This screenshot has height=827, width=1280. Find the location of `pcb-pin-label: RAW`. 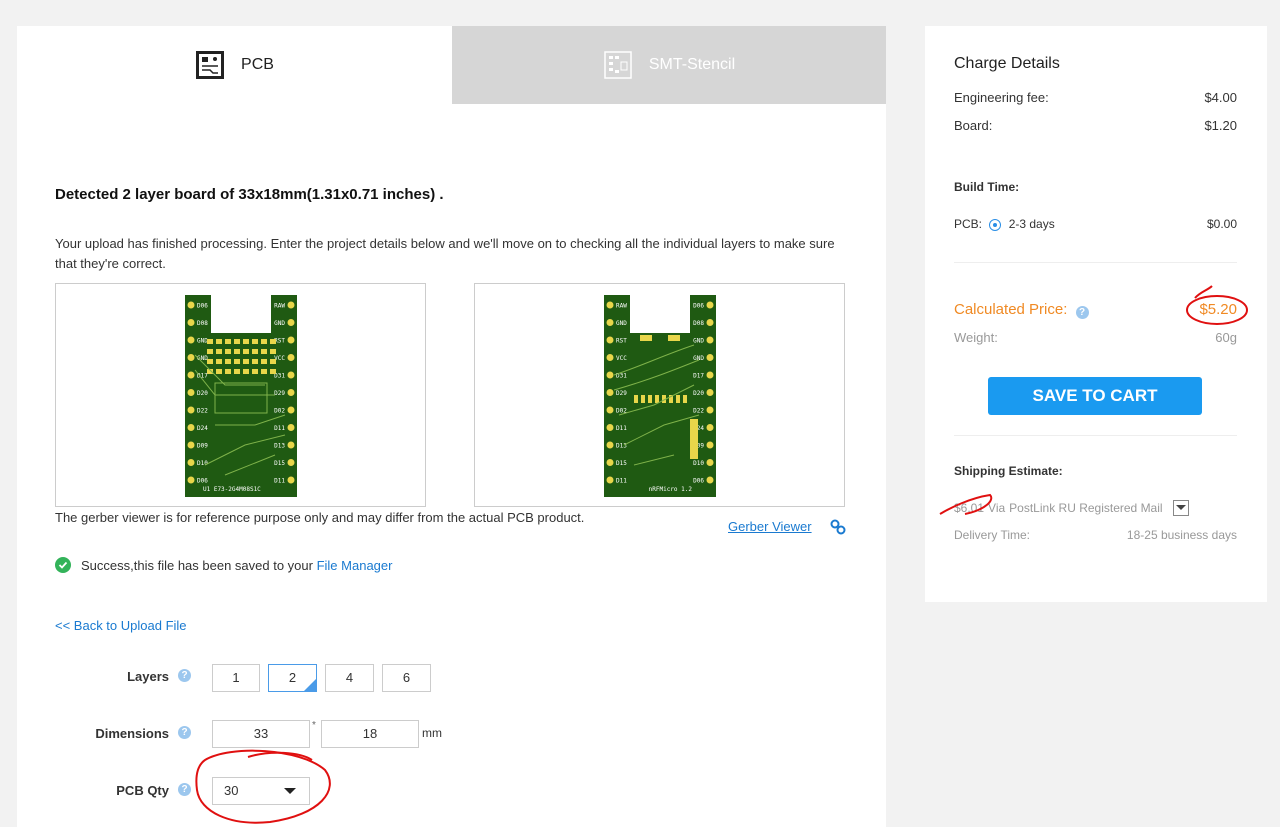

pcb-pin-label: RAW is located at coordinates (279, 306).